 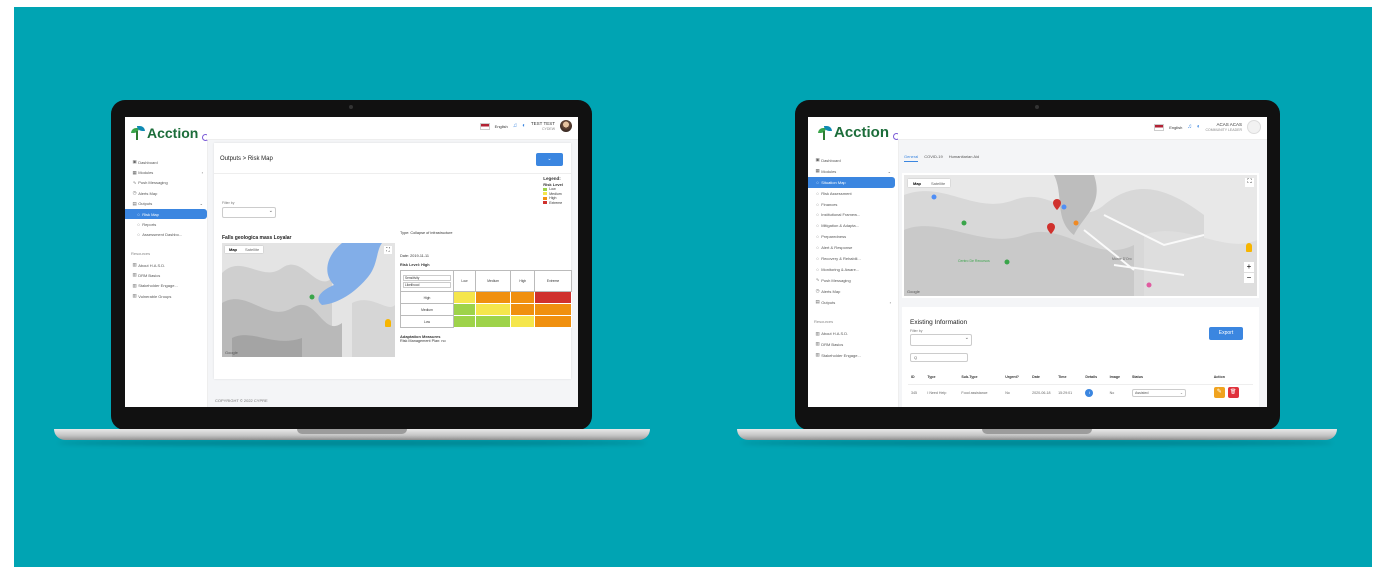 What do you see at coordinates (1158, 392) in the screenshot?
I see `status-select: Assisted ⌄` at bounding box center [1158, 392].